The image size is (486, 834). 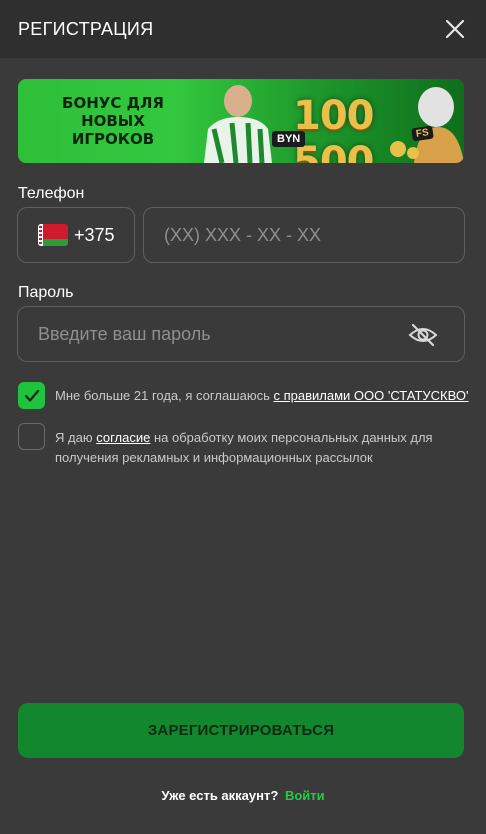 I want to click on promo-banner: БОНУС ДЛЯ НОВЫХ ИГРОКОВ 100 500 BYN FS, so click(x=241, y=121).